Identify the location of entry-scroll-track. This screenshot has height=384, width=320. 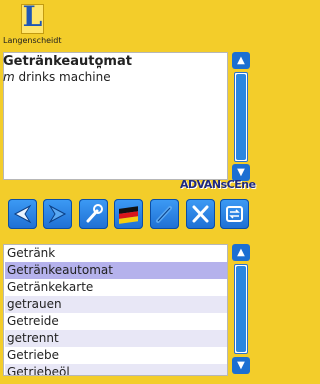
(241, 117).